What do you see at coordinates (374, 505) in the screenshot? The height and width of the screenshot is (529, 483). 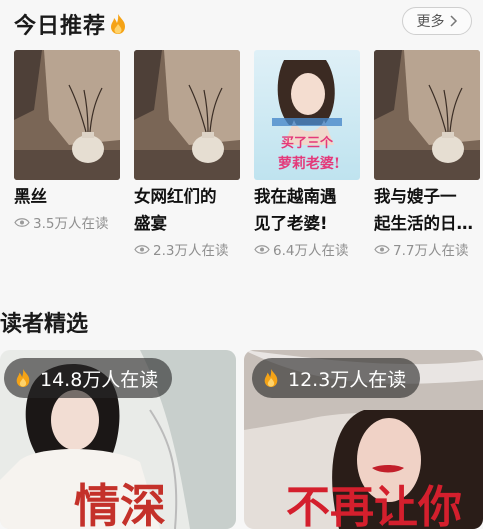 I see `featured-cover-2-text: 不再让你` at bounding box center [374, 505].